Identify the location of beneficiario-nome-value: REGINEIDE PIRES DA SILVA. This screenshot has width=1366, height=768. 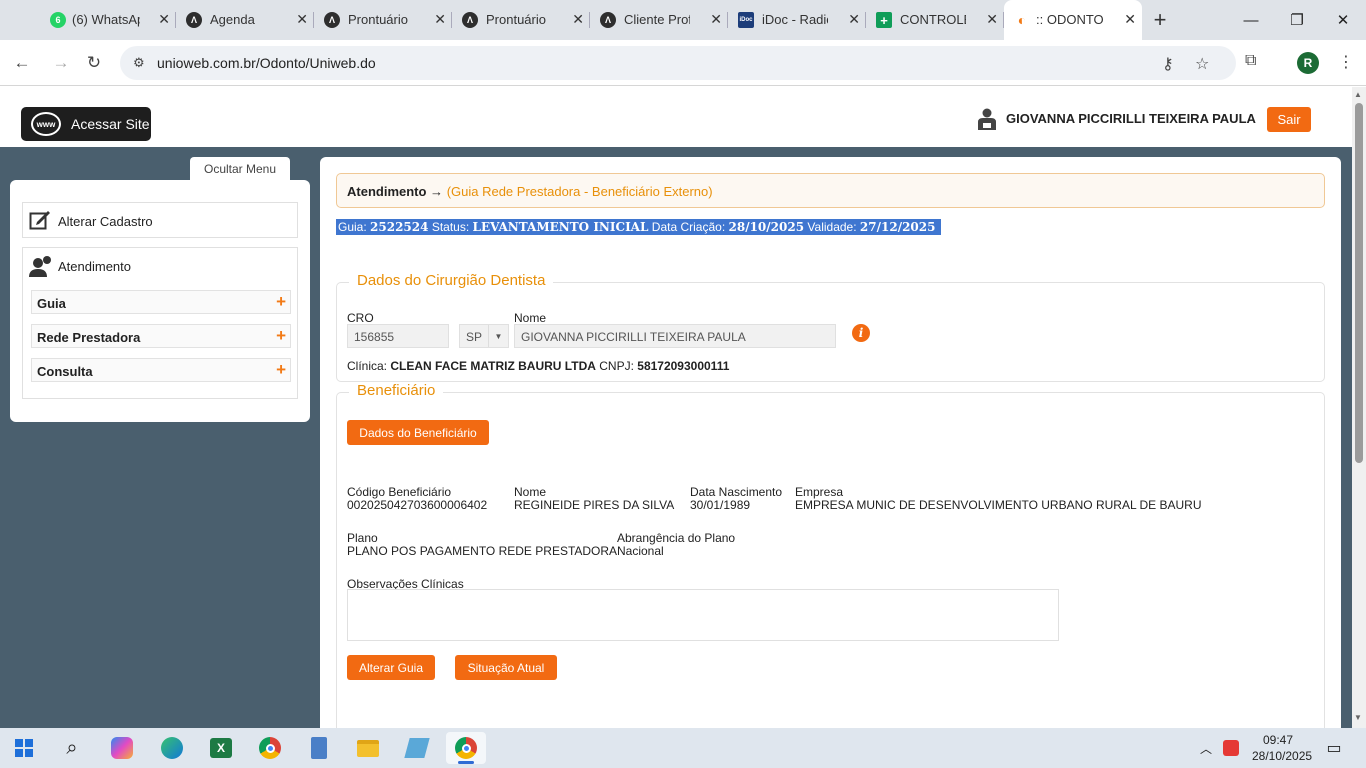
(594, 505).